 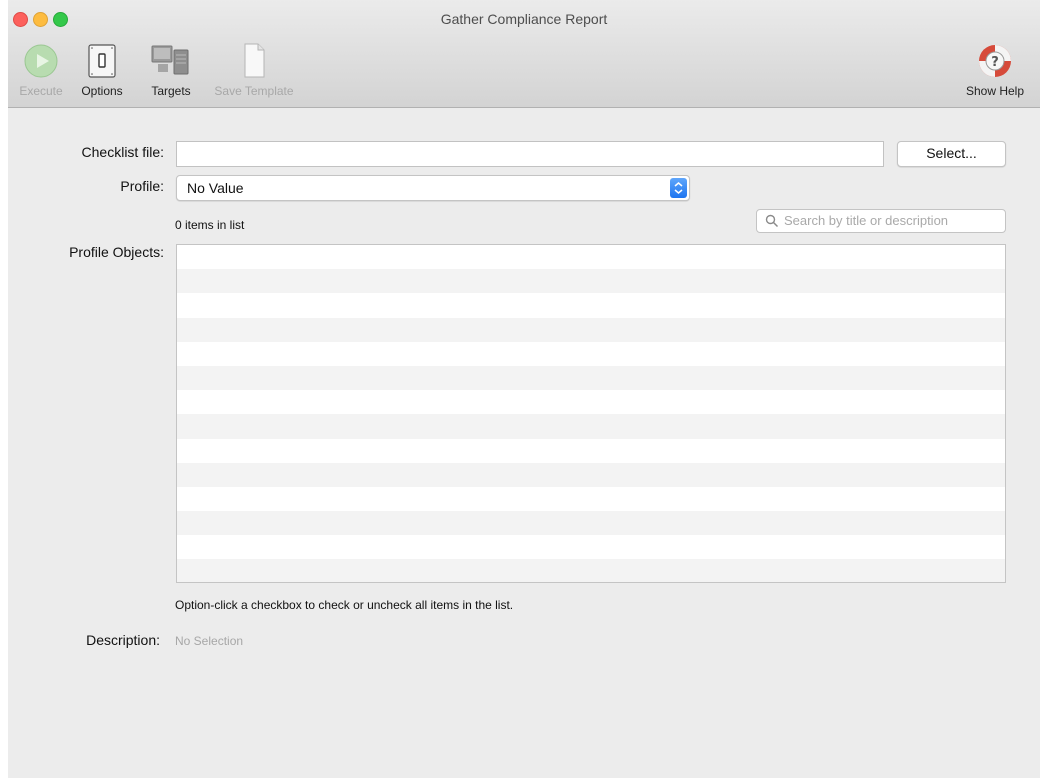 I want to click on description-value: No Selection, so click(x=209, y=641).